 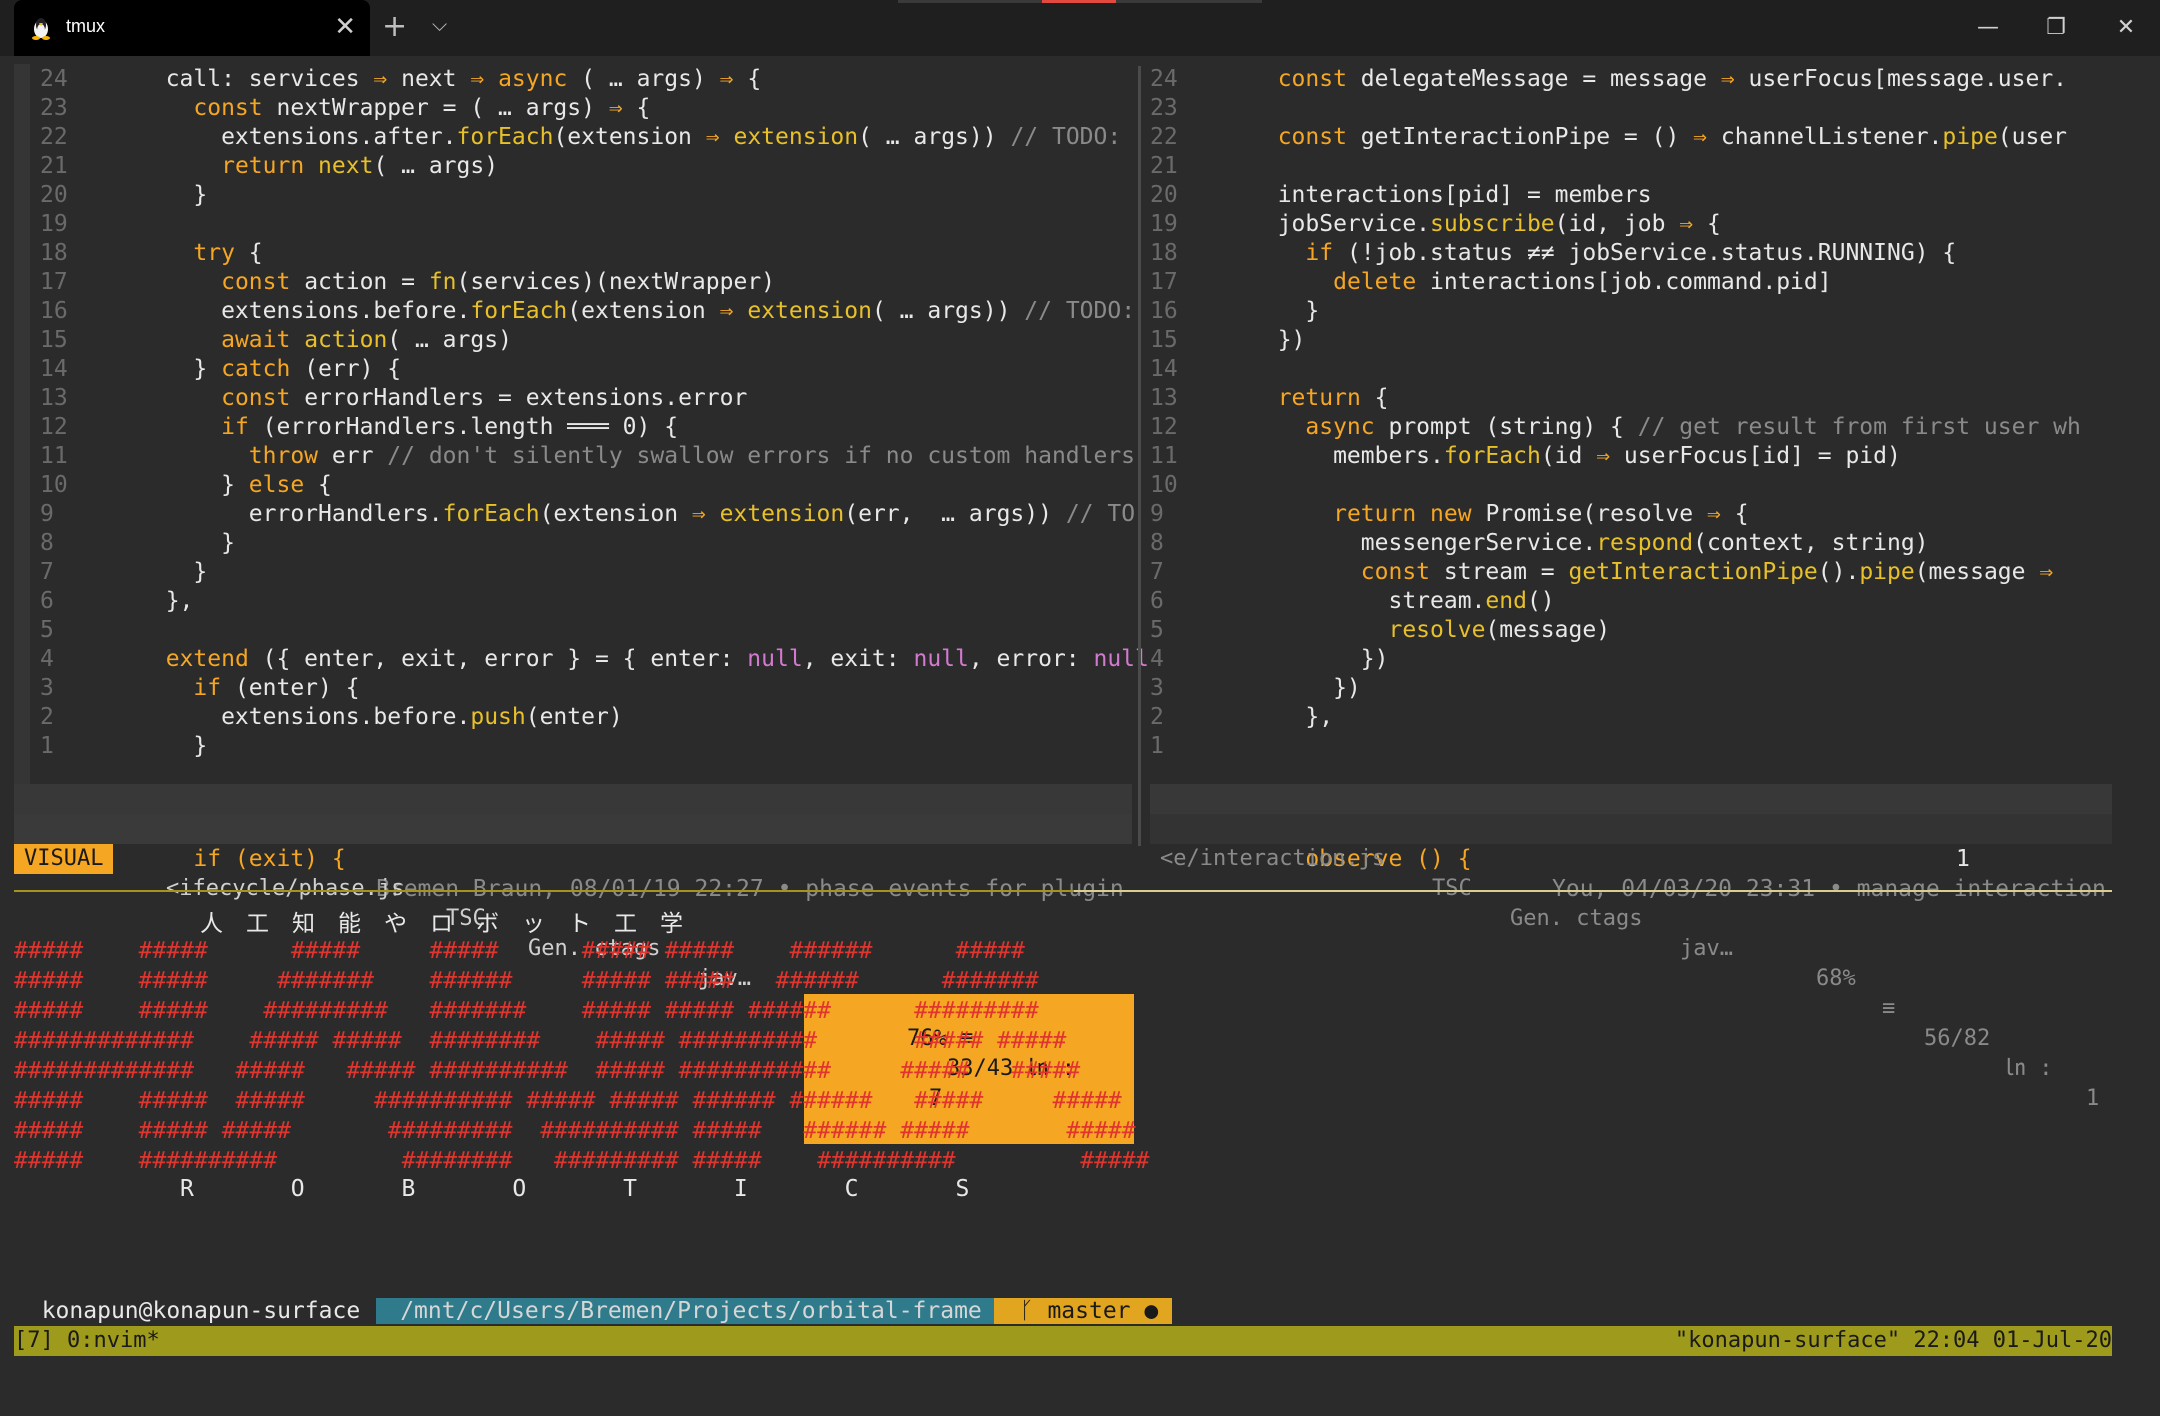 I want to click on line-number: 3, so click(x=47, y=688).